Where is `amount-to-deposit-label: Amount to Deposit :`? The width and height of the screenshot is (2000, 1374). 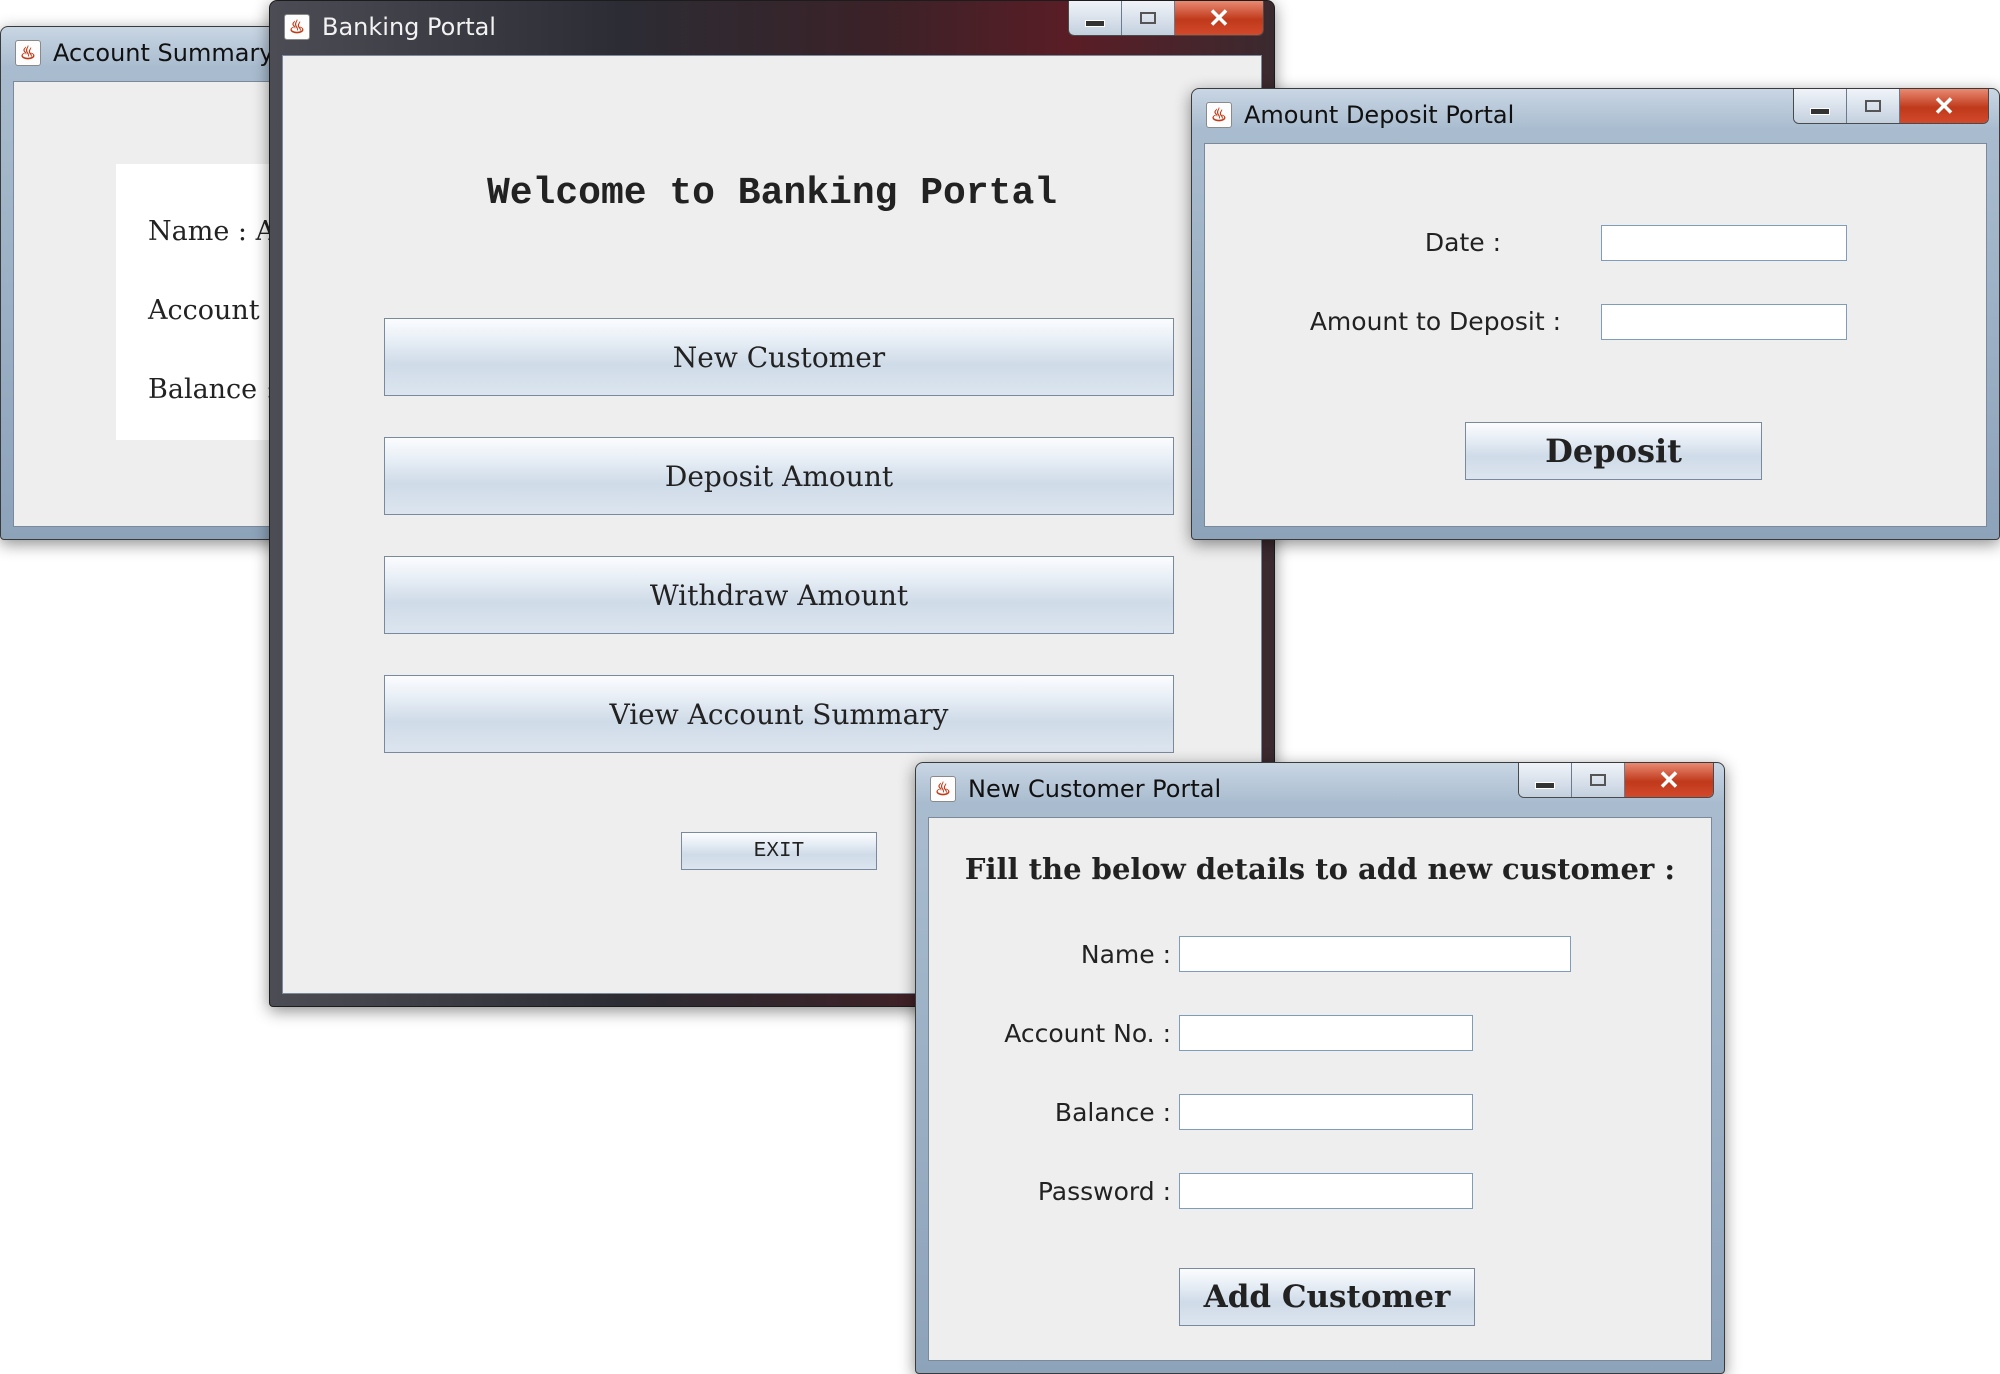 amount-to-deposit-label: Amount to Deposit : is located at coordinates (1435, 321).